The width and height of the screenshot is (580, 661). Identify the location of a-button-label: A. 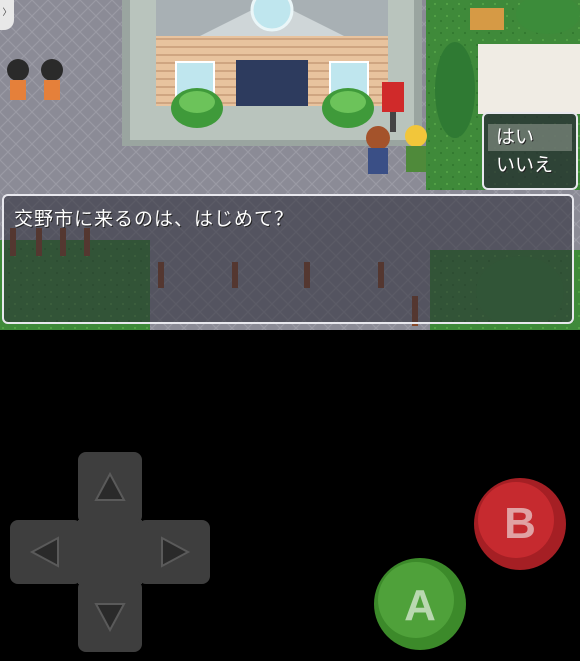
(420, 605).